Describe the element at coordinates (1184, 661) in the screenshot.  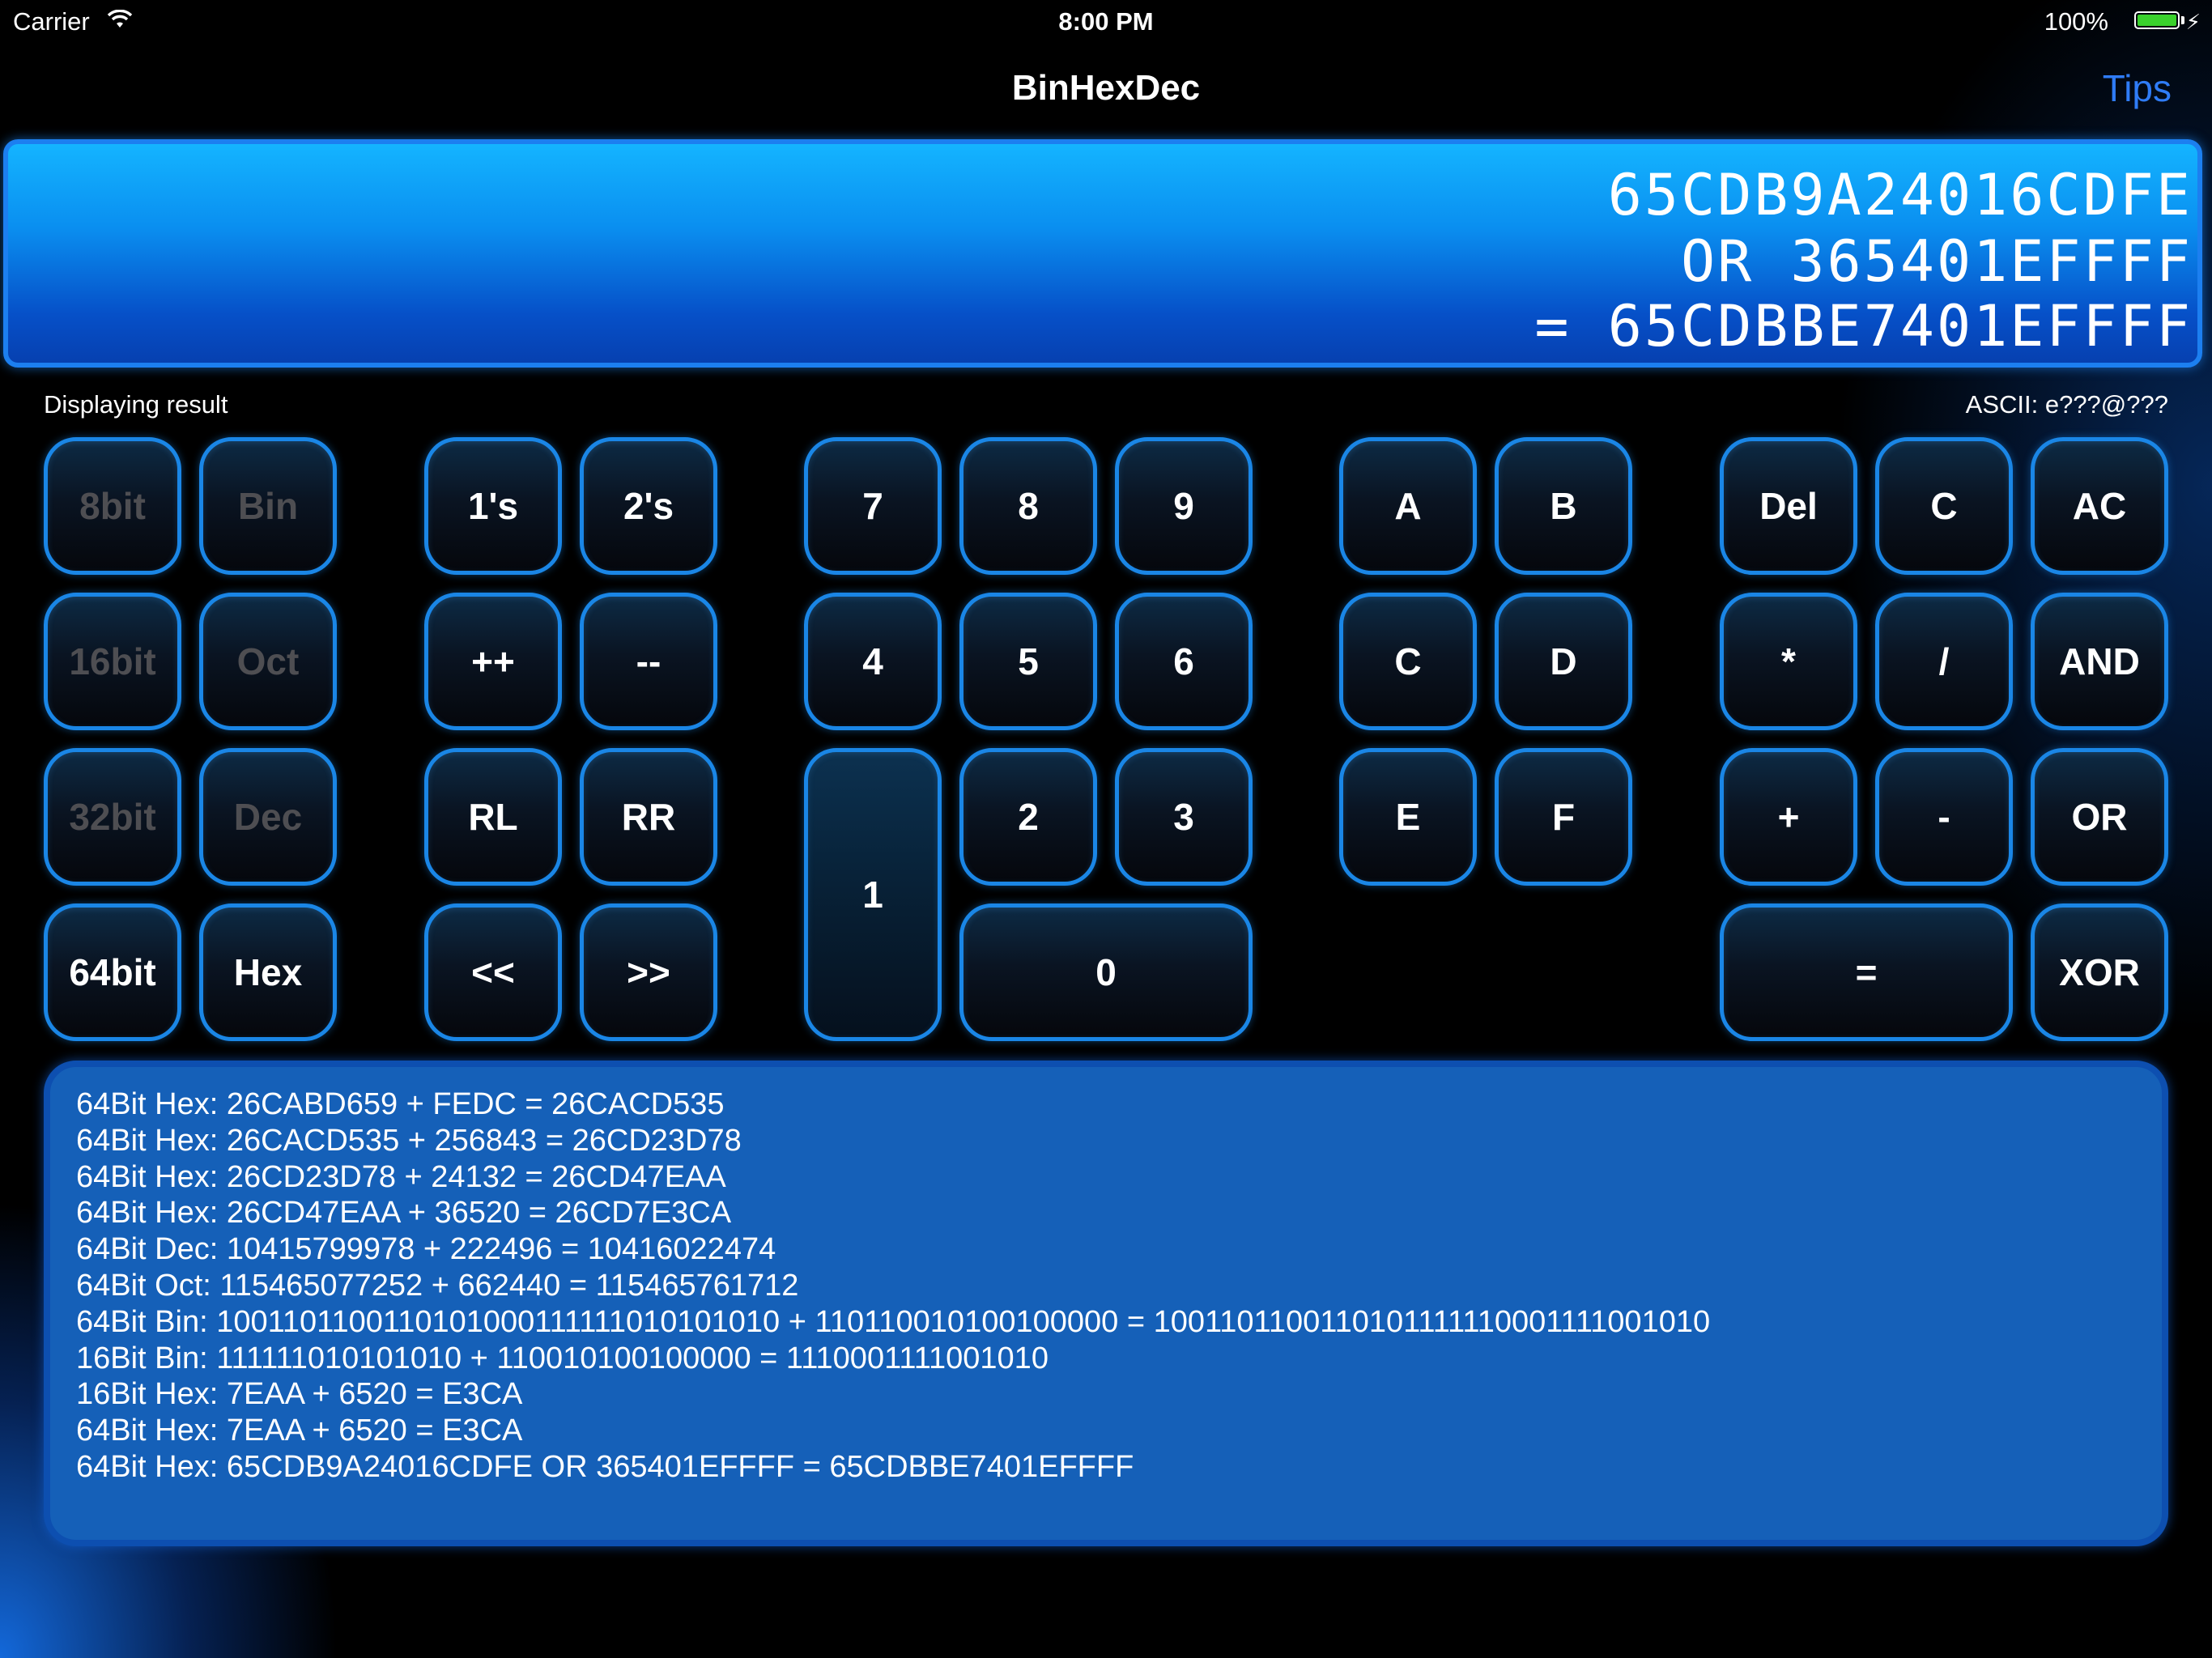
I see `digit-6-button: 6` at that location.